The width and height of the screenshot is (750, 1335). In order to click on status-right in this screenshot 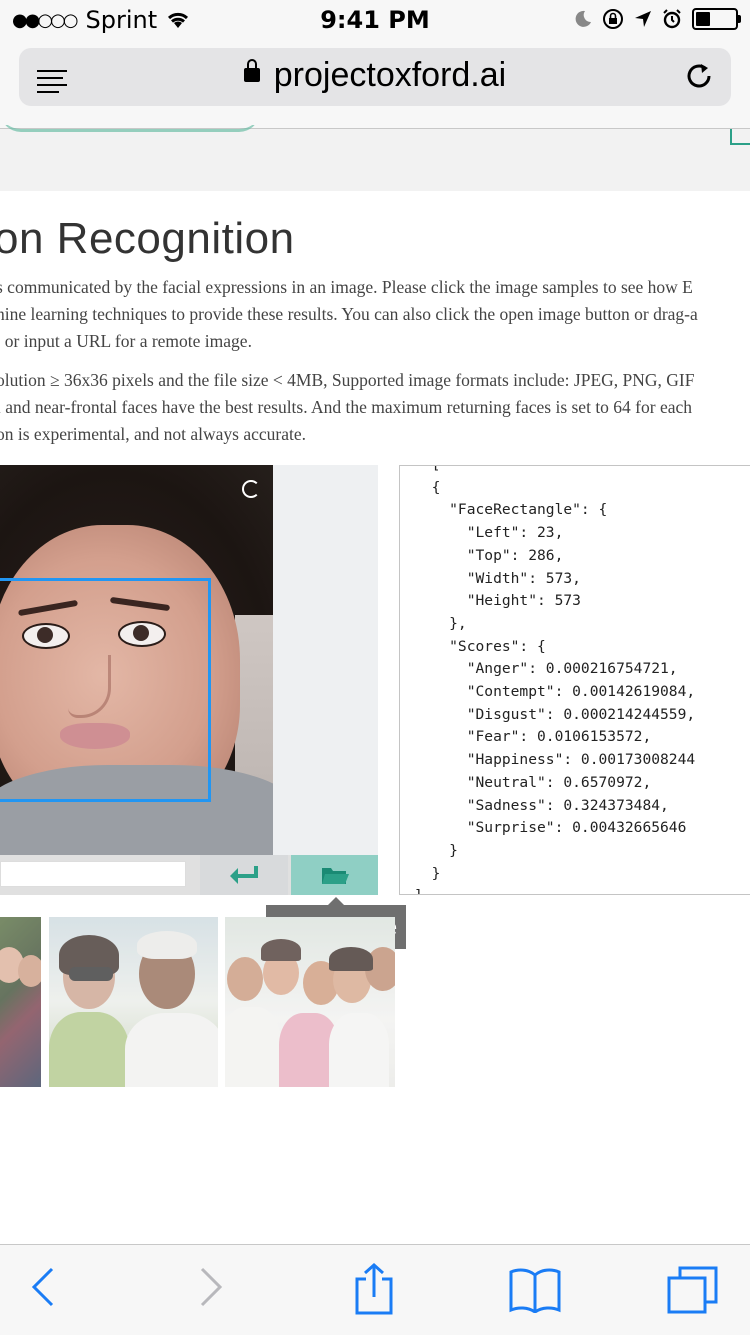, I will do `click(657, 19)`.